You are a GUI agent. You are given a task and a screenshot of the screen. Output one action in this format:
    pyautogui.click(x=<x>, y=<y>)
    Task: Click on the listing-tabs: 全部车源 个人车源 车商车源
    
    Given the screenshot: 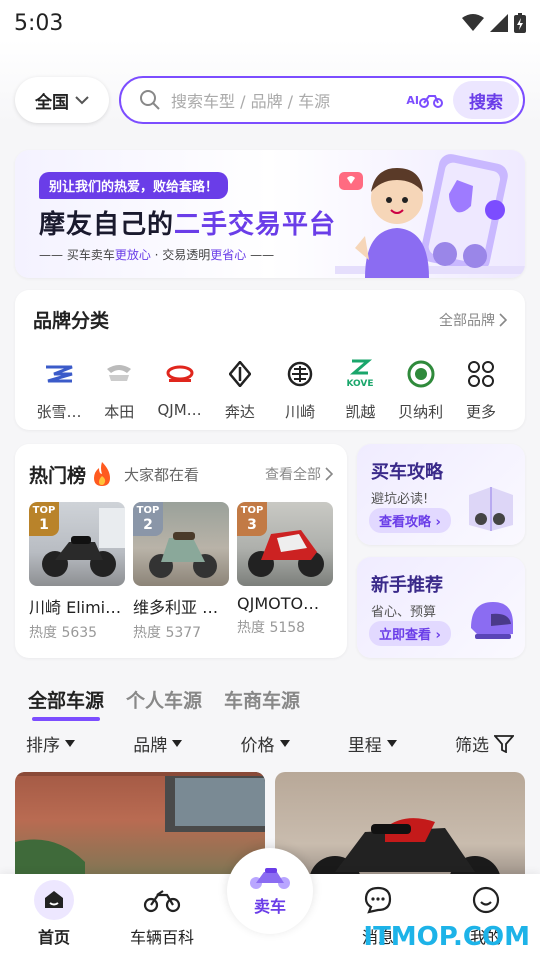 What is the action you would take?
    pyautogui.click(x=270, y=703)
    